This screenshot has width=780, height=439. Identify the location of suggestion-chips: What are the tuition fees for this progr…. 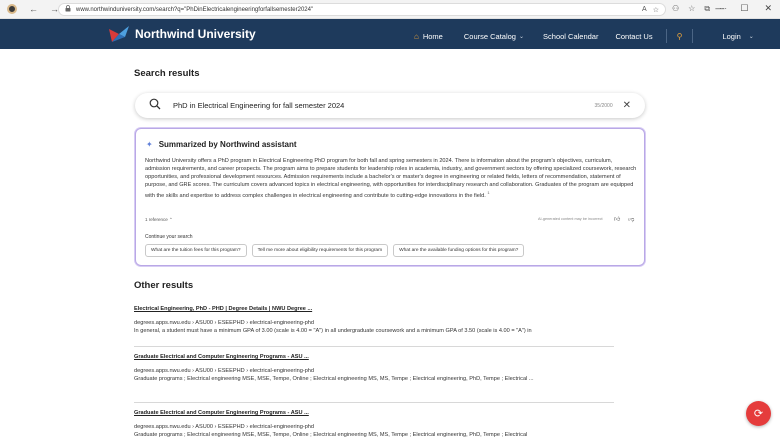
(335, 250).